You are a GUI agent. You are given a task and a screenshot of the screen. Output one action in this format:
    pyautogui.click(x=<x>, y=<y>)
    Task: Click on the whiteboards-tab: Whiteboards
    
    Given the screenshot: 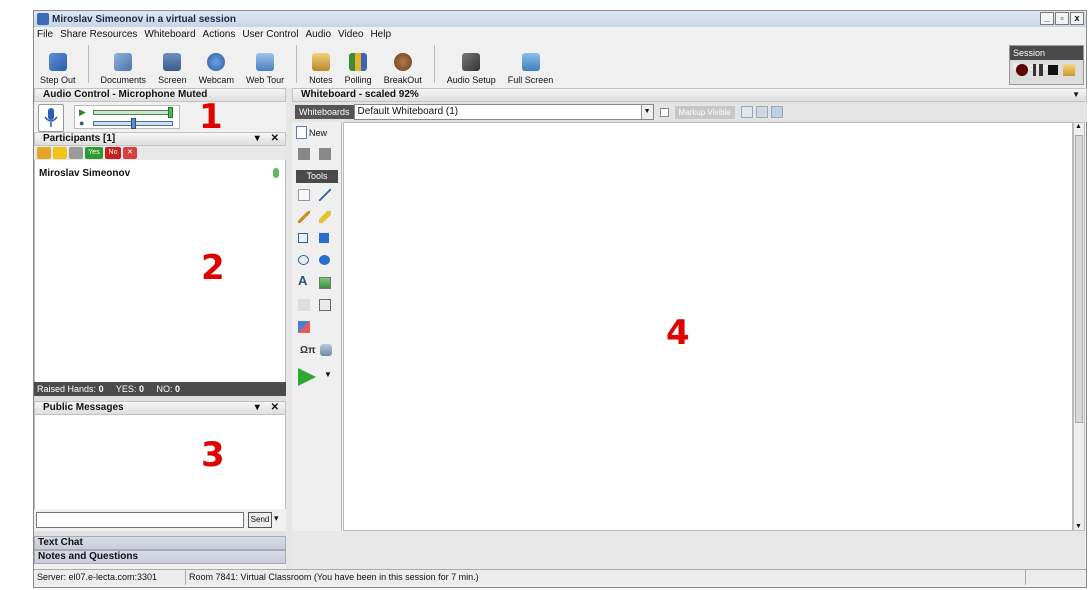 What is the action you would take?
    pyautogui.click(x=324, y=112)
    